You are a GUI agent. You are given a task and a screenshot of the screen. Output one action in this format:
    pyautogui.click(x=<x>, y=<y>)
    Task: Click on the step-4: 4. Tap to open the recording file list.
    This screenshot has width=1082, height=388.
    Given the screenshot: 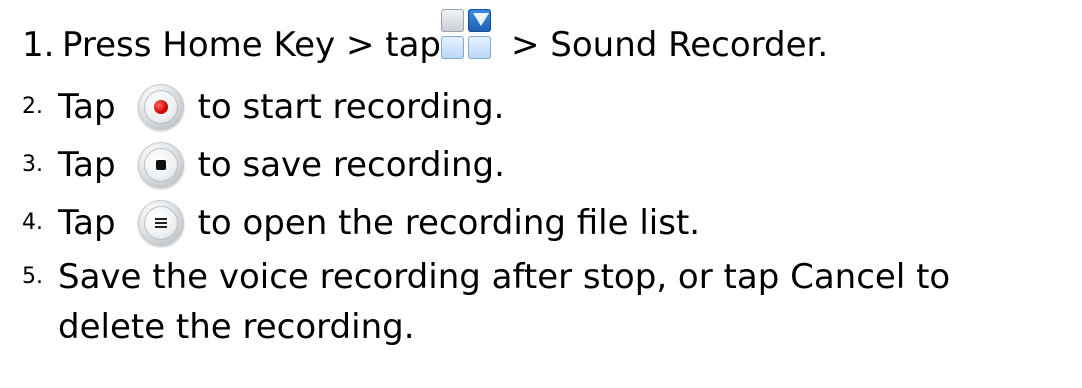 What is the action you would take?
    pyautogui.click(x=552, y=223)
    